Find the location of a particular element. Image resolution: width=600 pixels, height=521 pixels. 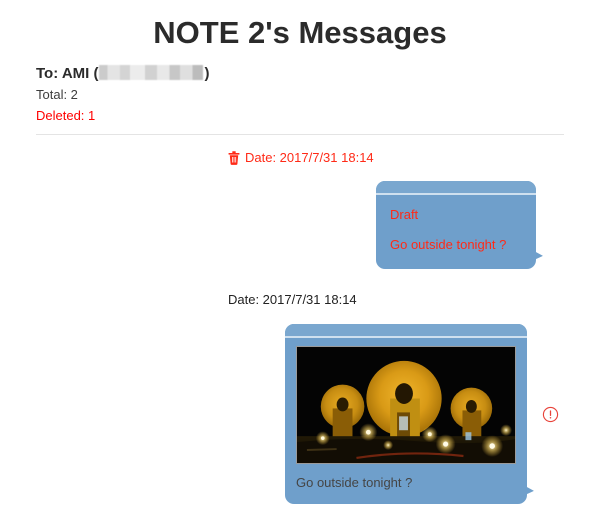

deleted-count: Deleted: 1 is located at coordinates (66, 116).